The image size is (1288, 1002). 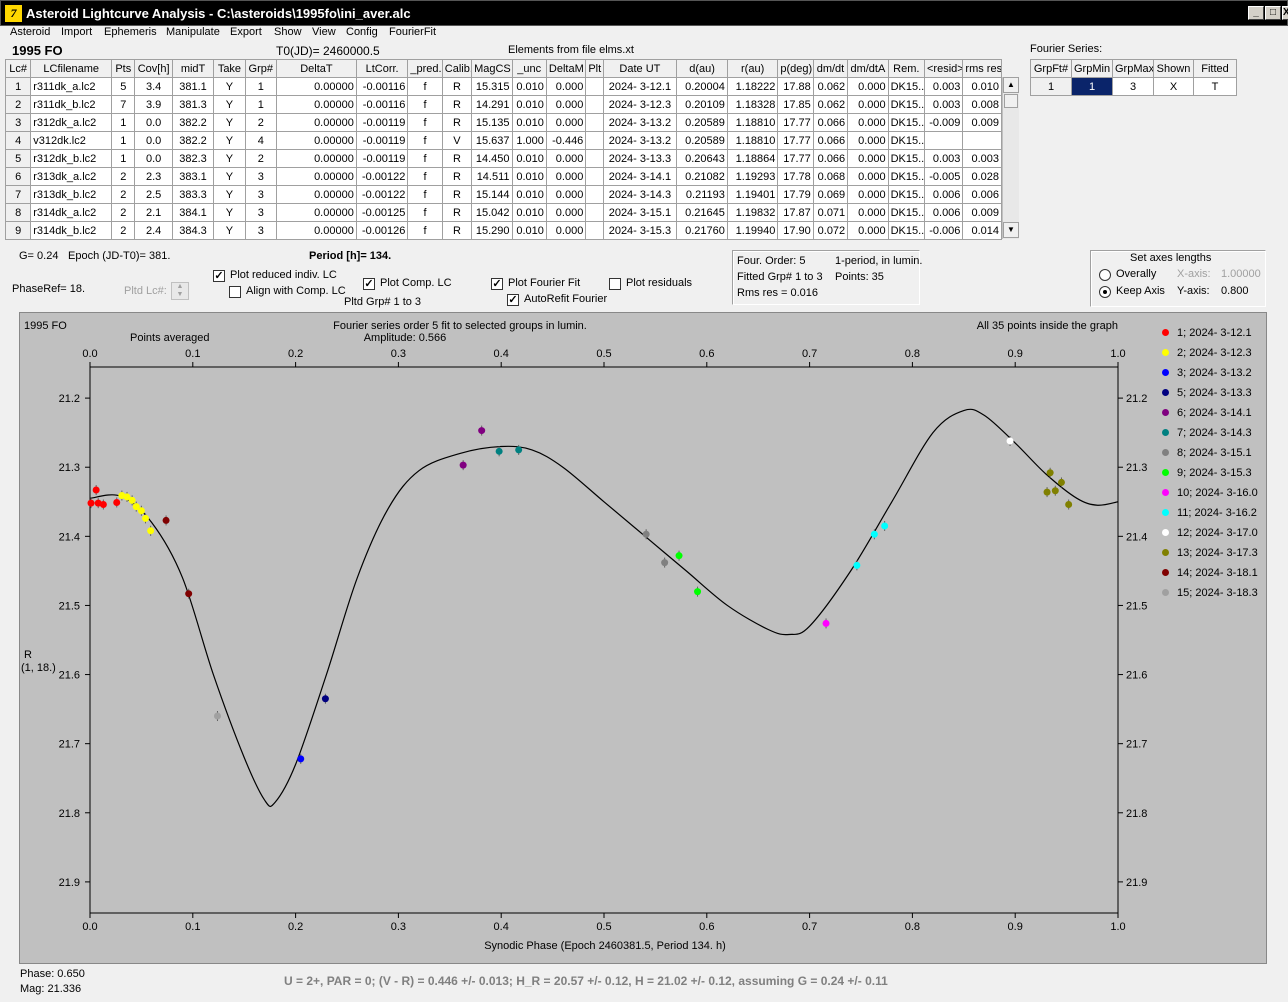 What do you see at coordinates (943, 122) in the screenshot?
I see `table-cell: -0.009` at bounding box center [943, 122].